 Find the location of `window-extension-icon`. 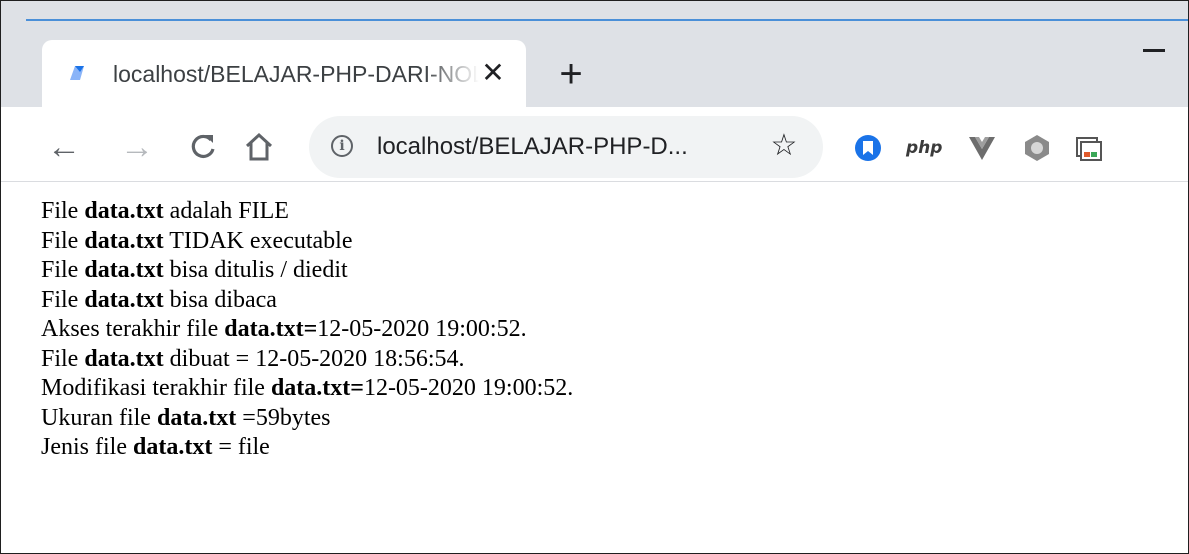

window-extension-icon is located at coordinates (1088, 148).